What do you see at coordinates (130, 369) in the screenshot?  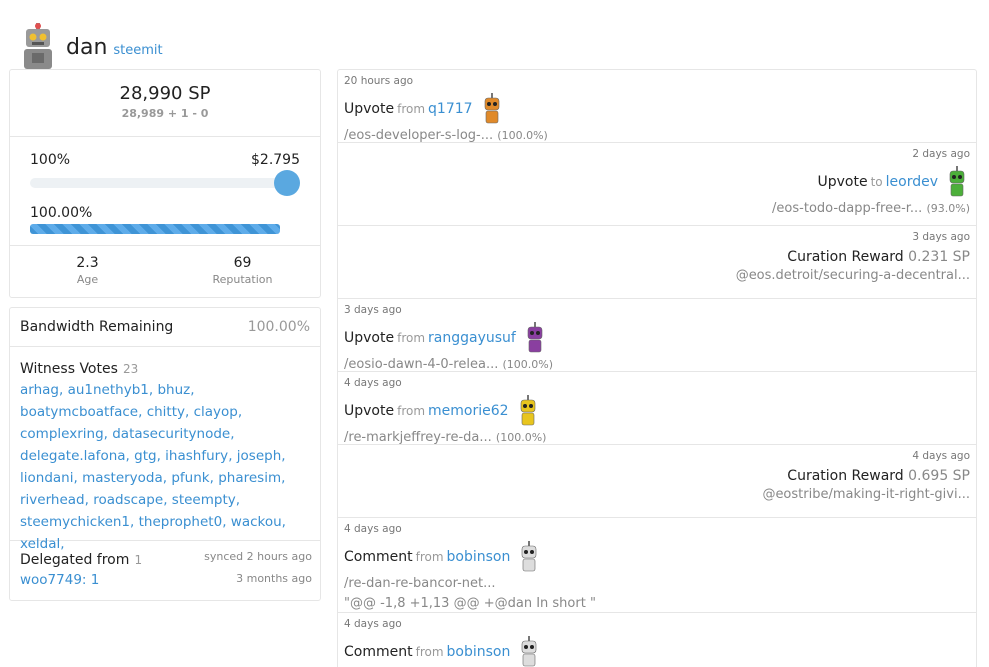 I see `witness-votes-count: 23` at bounding box center [130, 369].